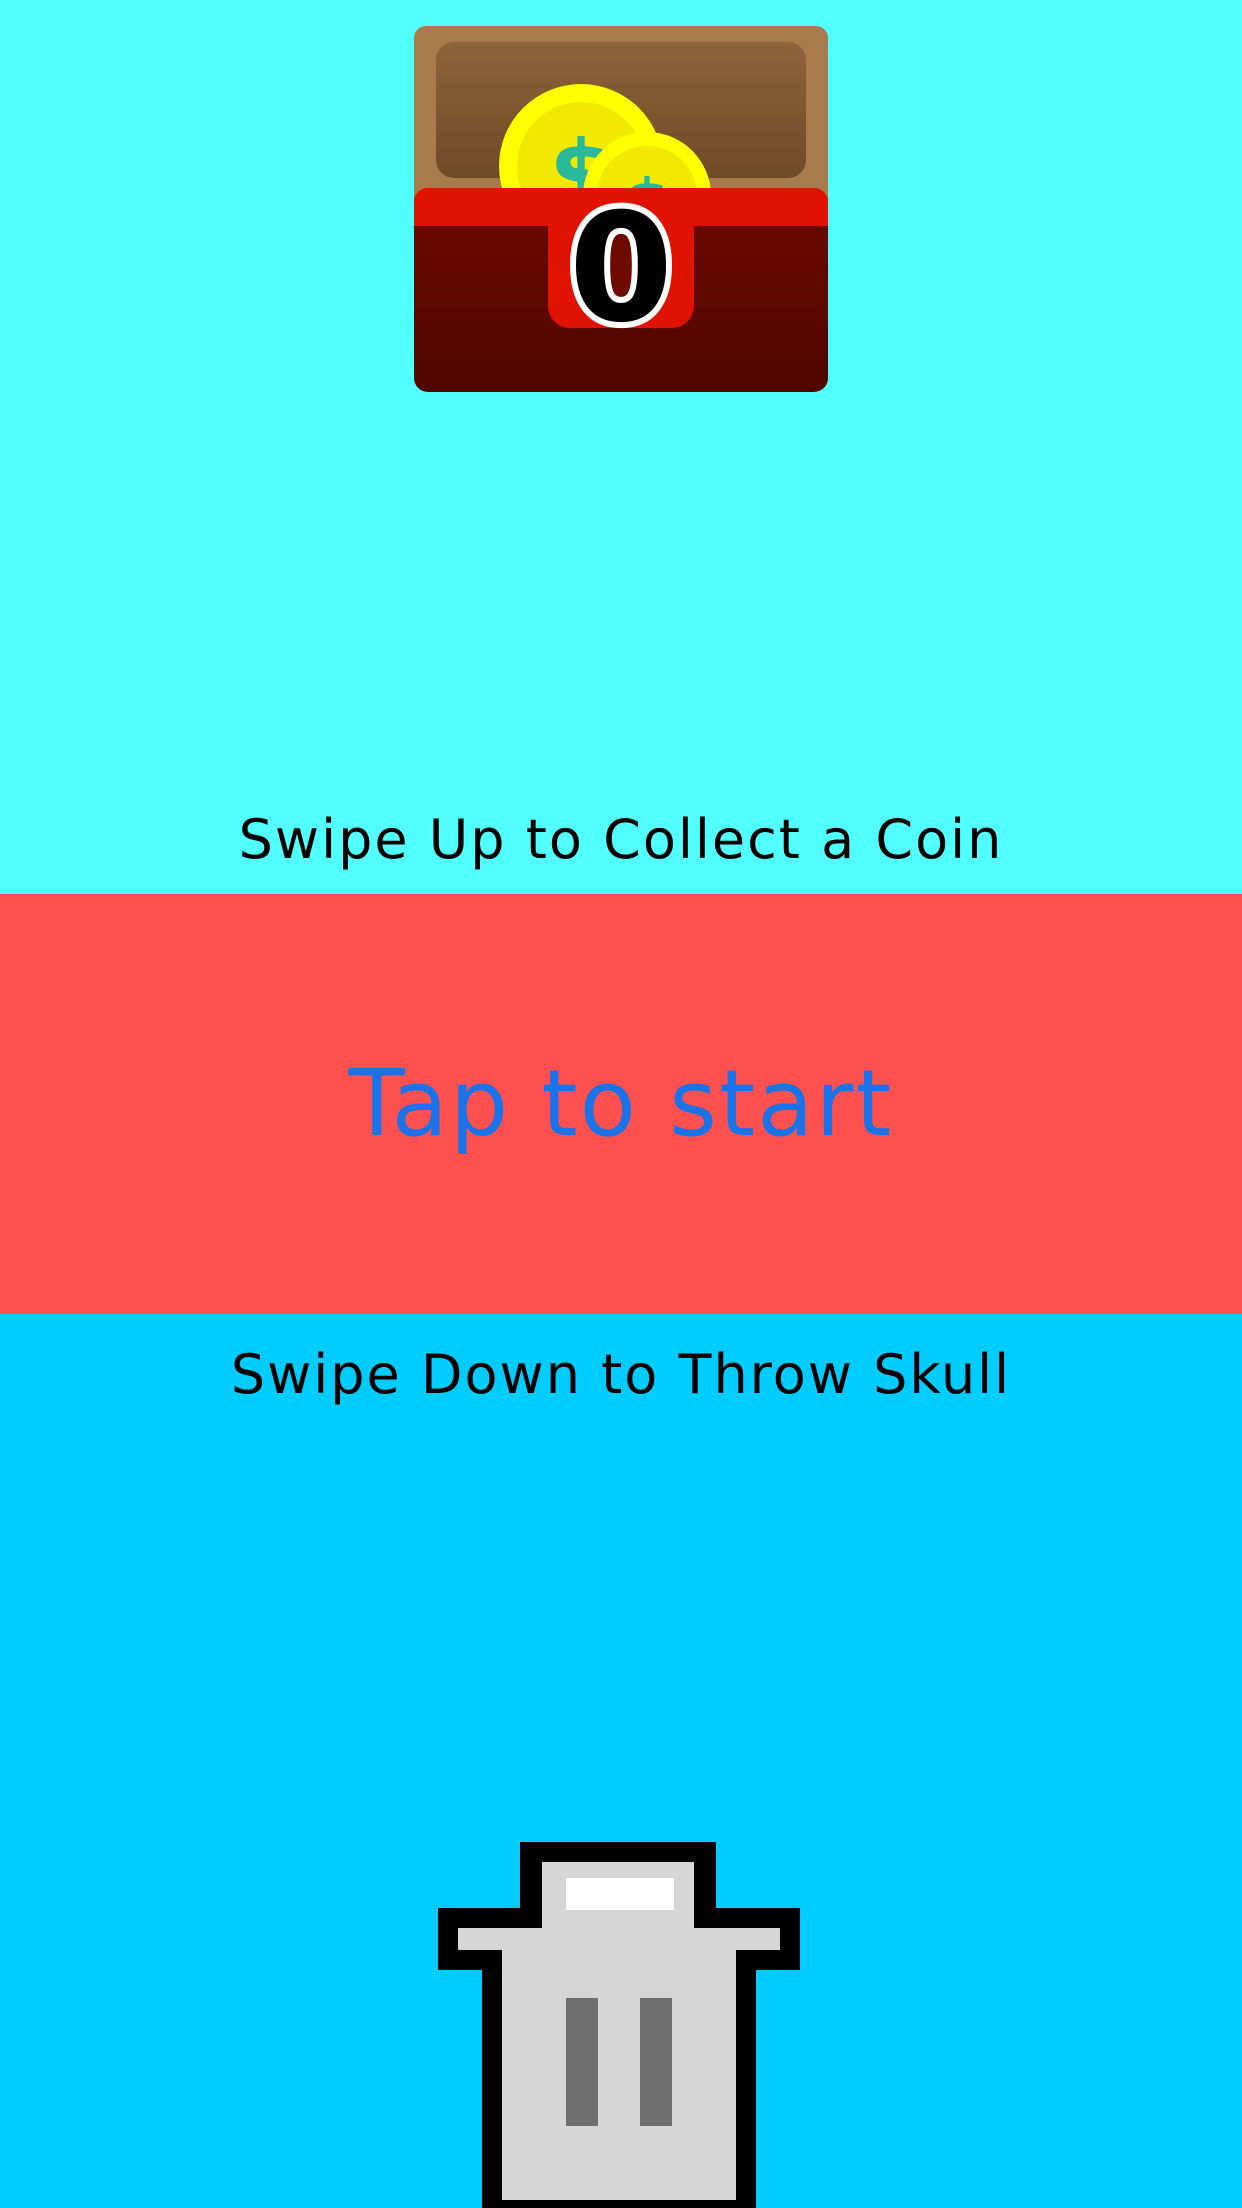 The height and width of the screenshot is (2208, 1242). I want to click on tap-to-start-label: Tap to start, so click(621, 1104).